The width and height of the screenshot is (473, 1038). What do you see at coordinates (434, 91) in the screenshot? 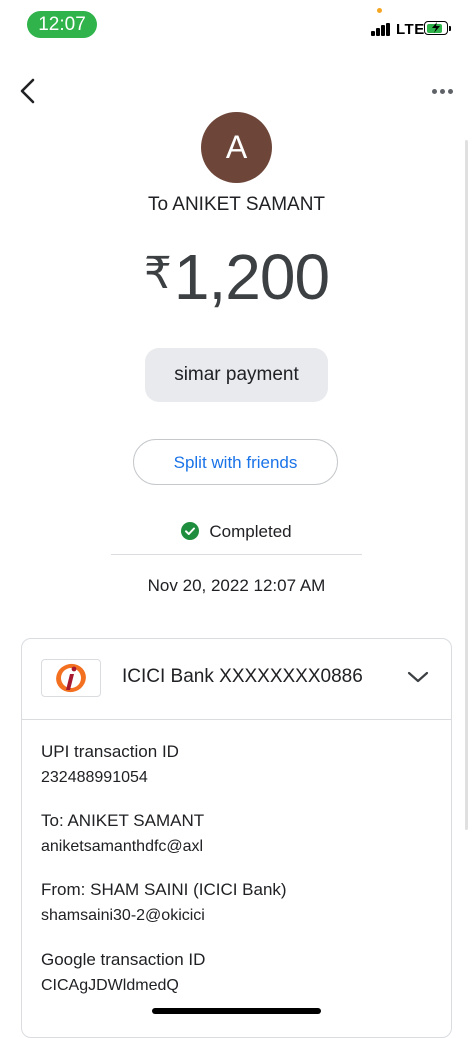
I see `more-horiz-icon` at bounding box center [434, 91].